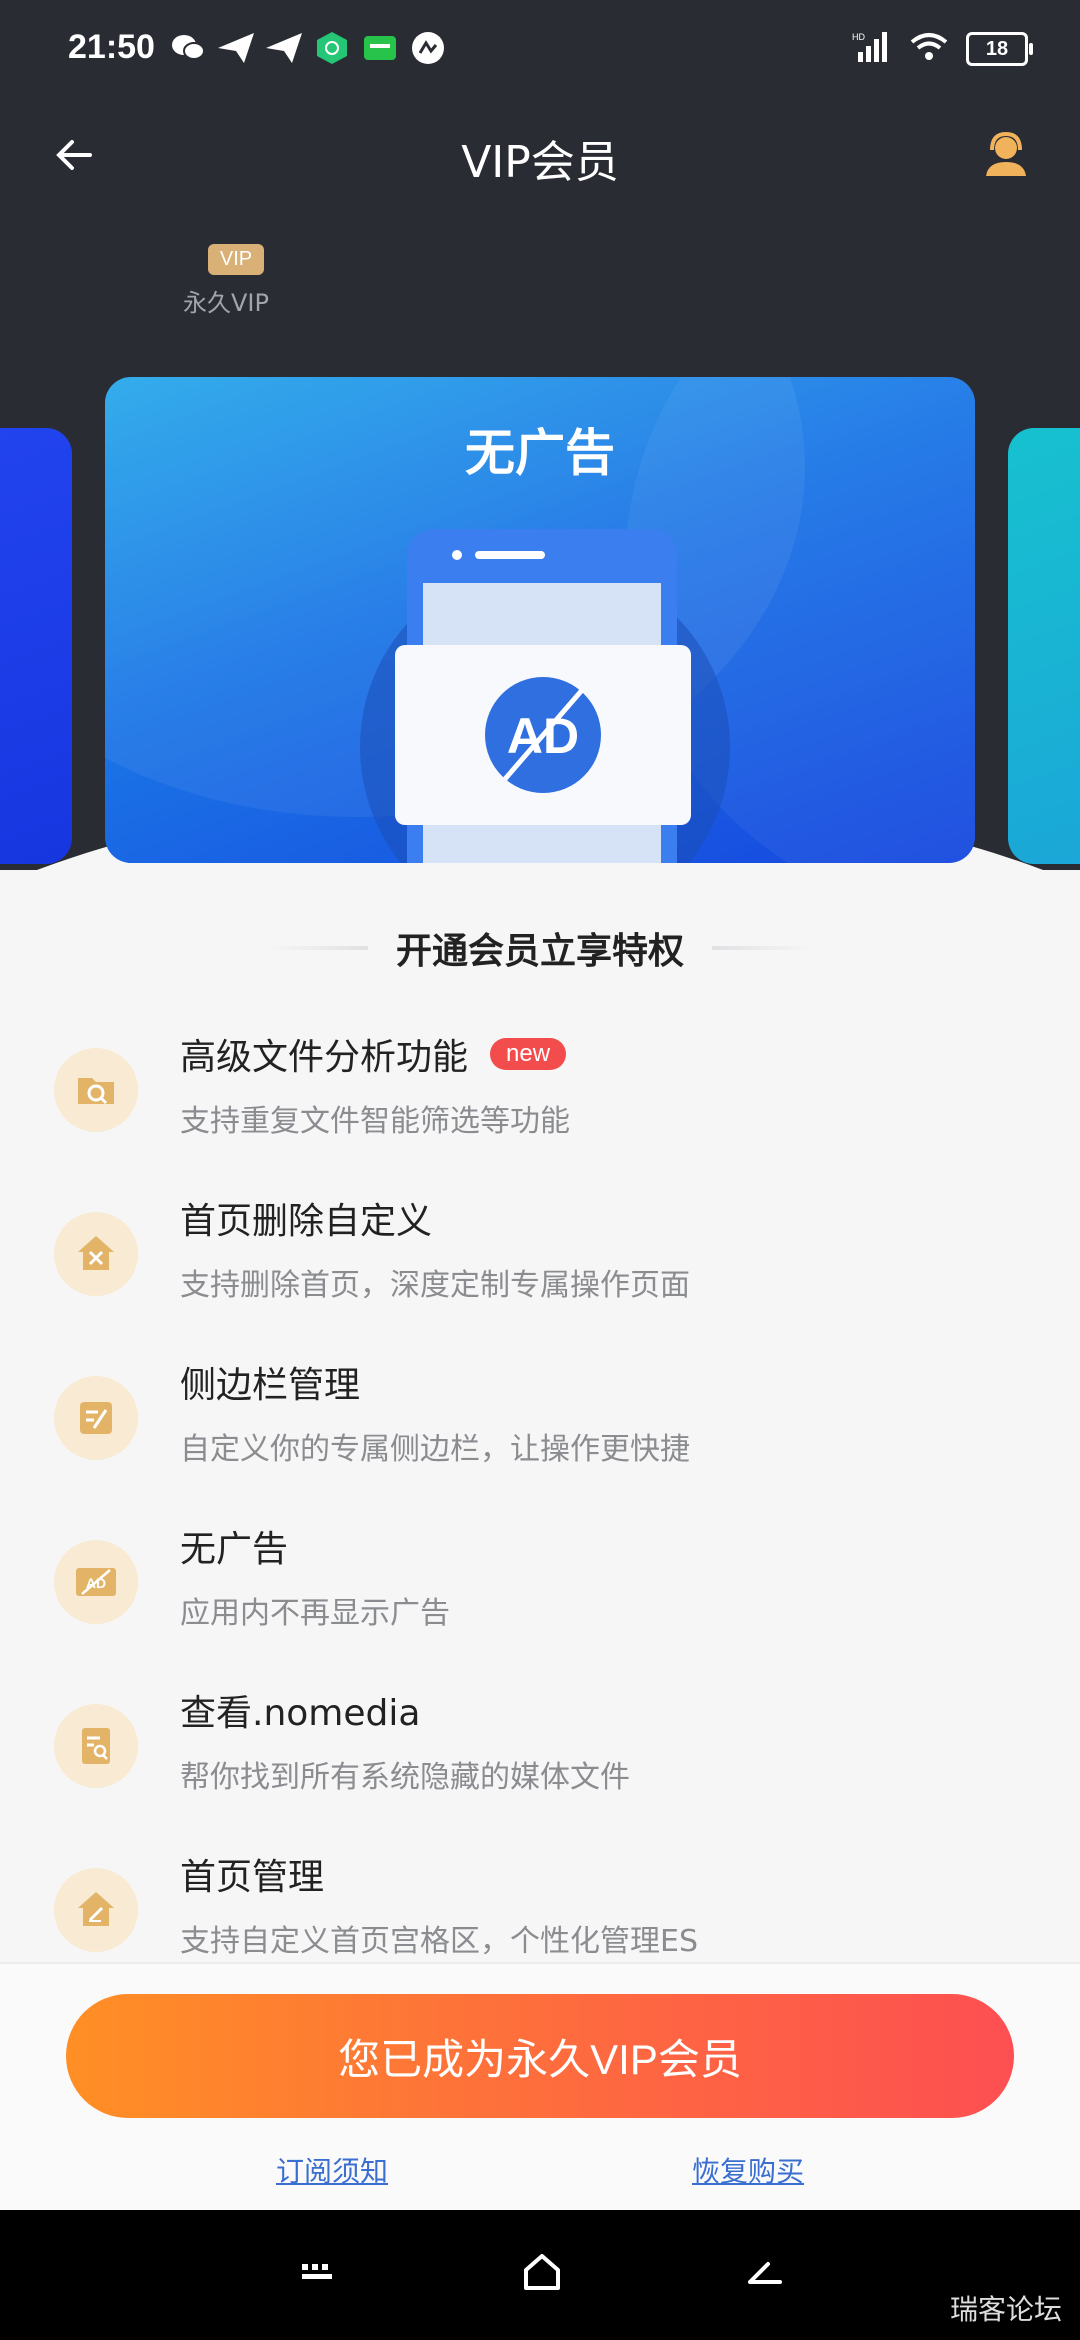 Image resolution: width=1080 pixels, height=2340 pixels. Describe the element at coordinates (539, 951) in the screenshot. I see `section-title: 开通会员立享特权` at that location.